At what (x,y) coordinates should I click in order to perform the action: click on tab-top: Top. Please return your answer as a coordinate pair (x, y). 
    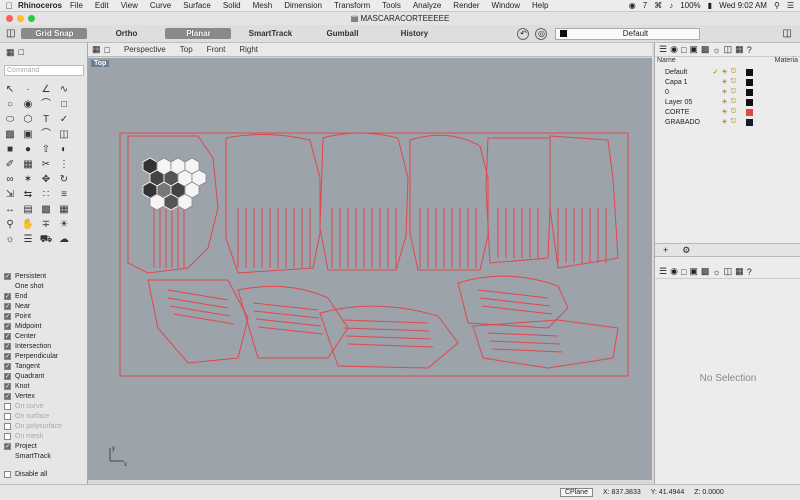
    Looking at the image, I should click on (186, 49).